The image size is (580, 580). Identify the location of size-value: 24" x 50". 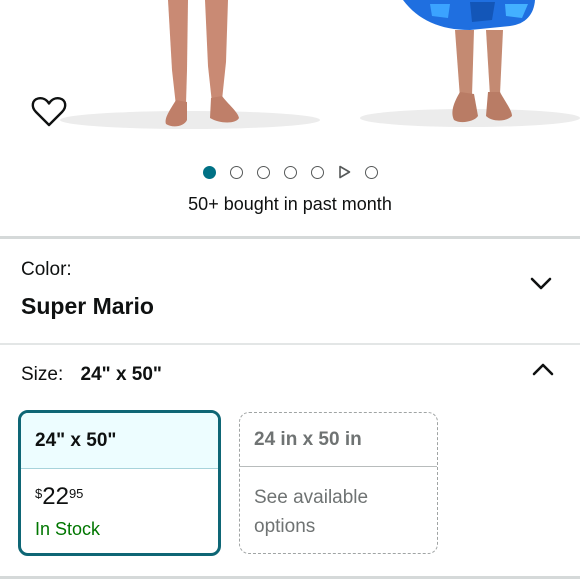
(121, 374).